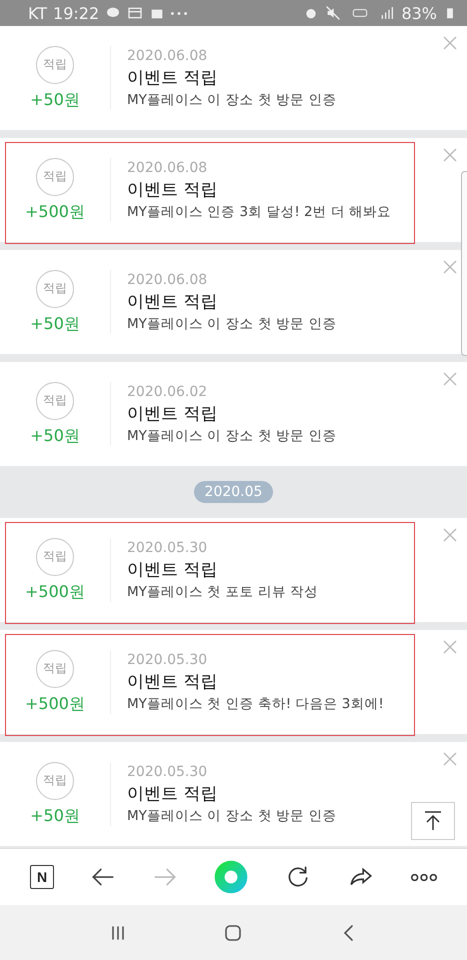 The image size is (467, 960). I want to click on entry-date: 2020.06.02, so click(167, 392).